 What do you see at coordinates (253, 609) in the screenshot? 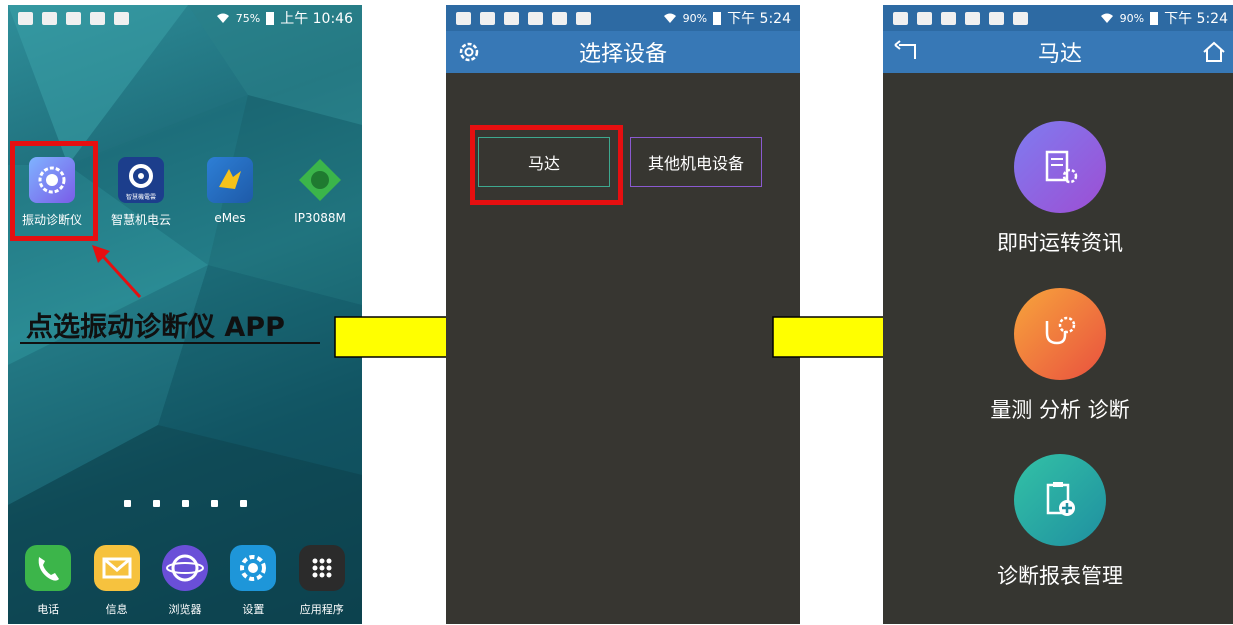
I see `dock-label: 设置` at bounding box center [253, 609].